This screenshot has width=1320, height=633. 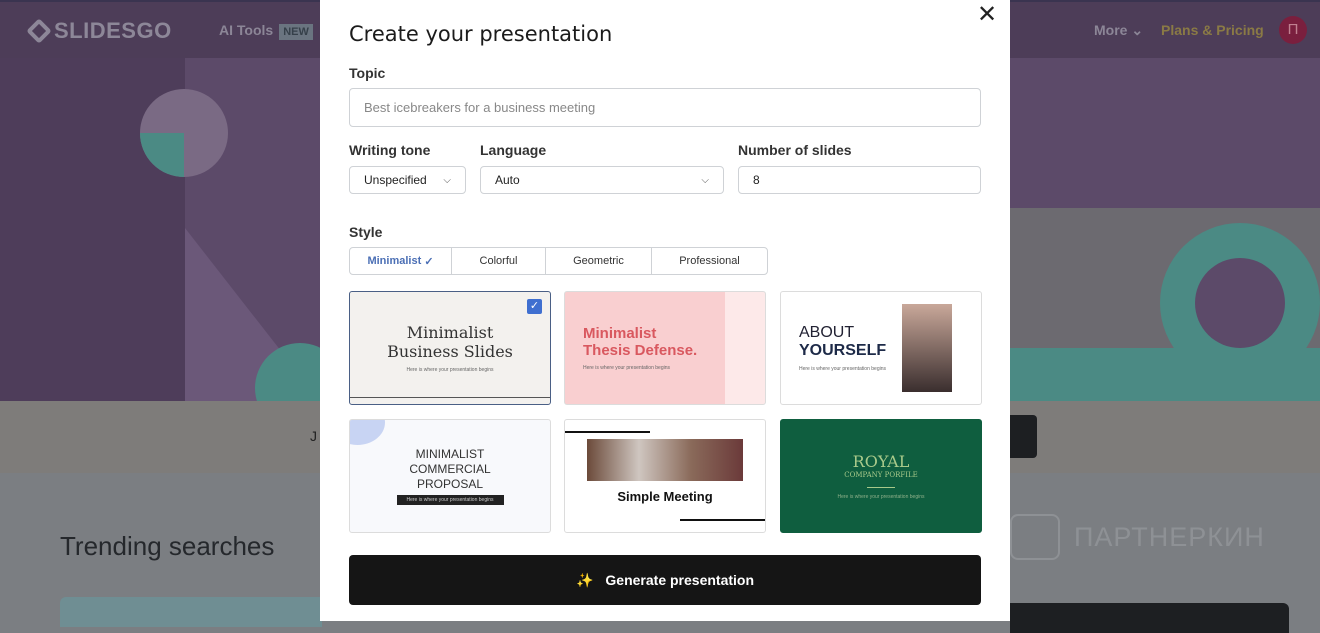 What do you see at coordinates (602, 180) in the screenshot?
I see `language-select: Auto ⌵` at bounding box center [602, 180].